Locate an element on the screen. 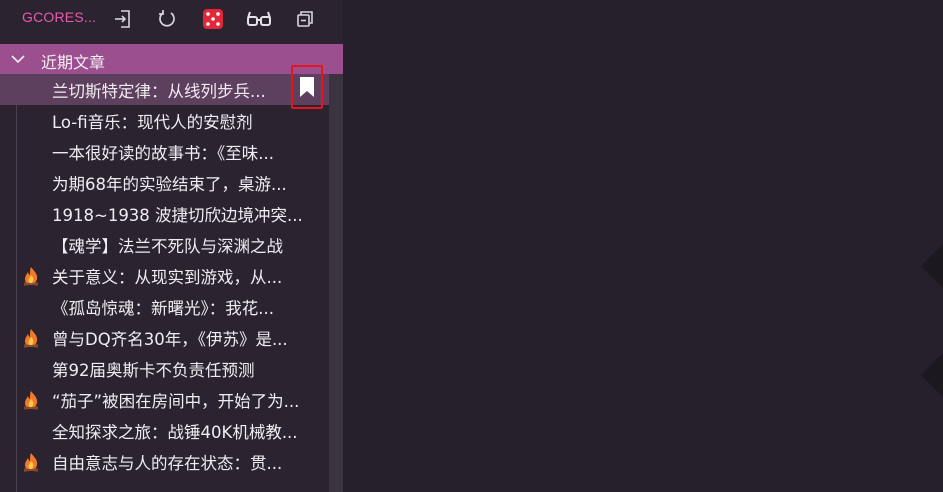  bookmark-button is located at coordinates (307, 87).